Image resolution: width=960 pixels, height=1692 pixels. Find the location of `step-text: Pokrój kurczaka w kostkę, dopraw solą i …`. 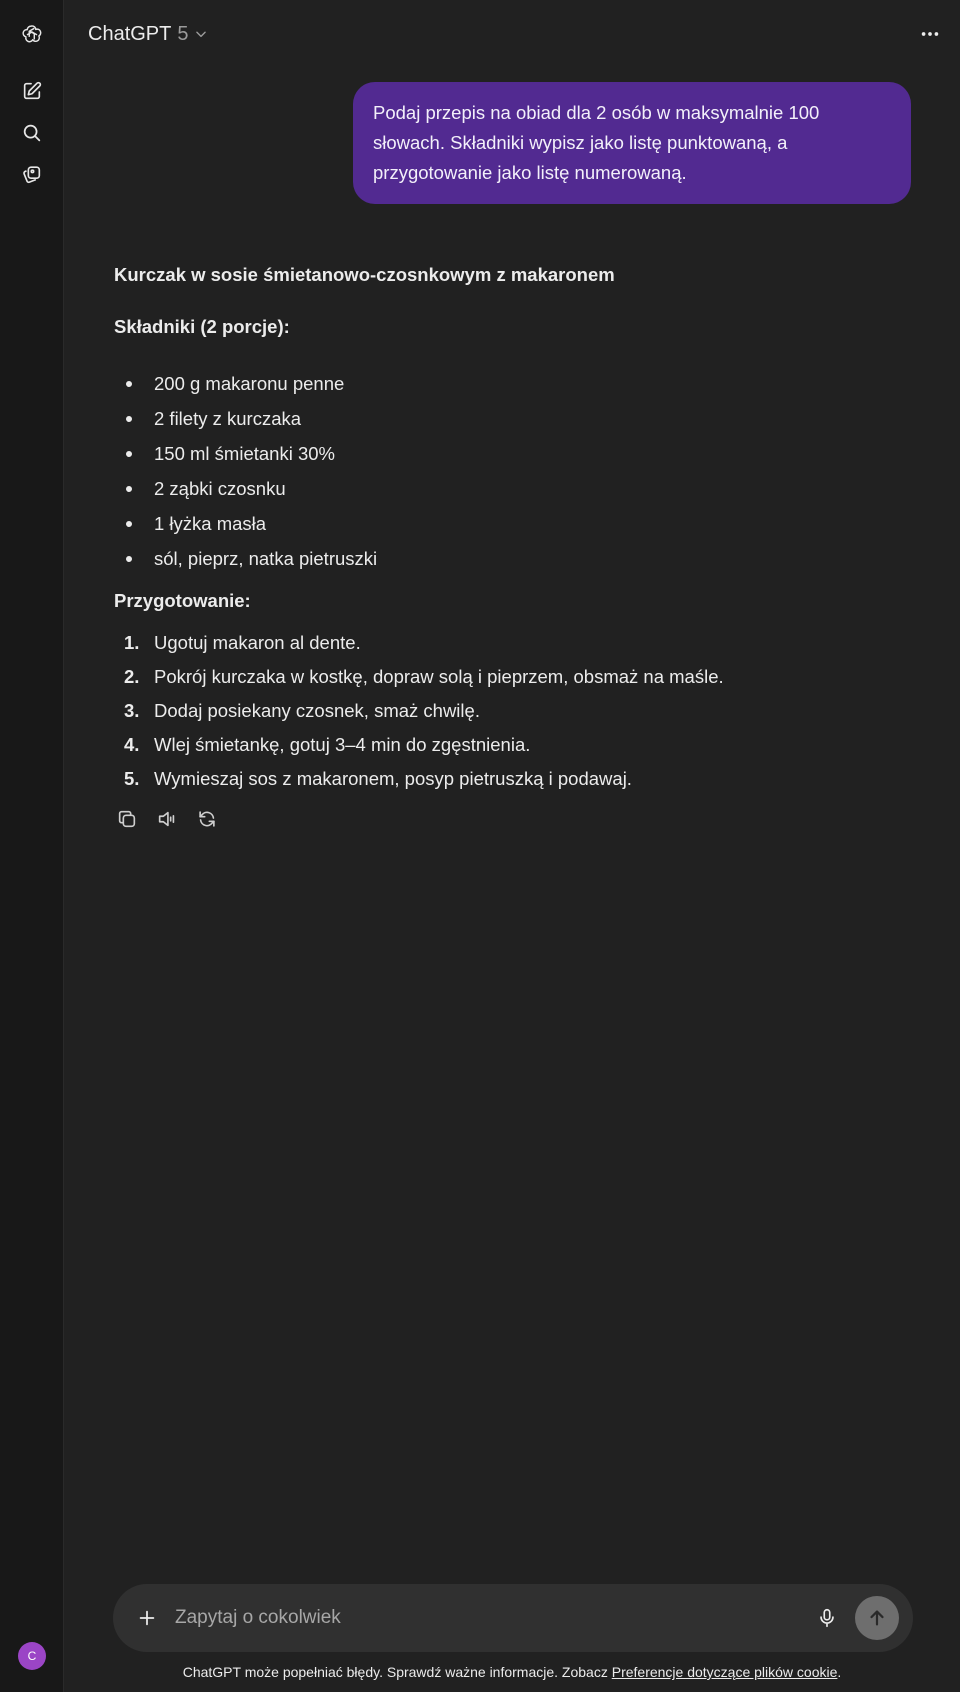

step-text: Pokrój kurczaka w kostkę, dopraw solą i … is located at coordinates (439, 676).